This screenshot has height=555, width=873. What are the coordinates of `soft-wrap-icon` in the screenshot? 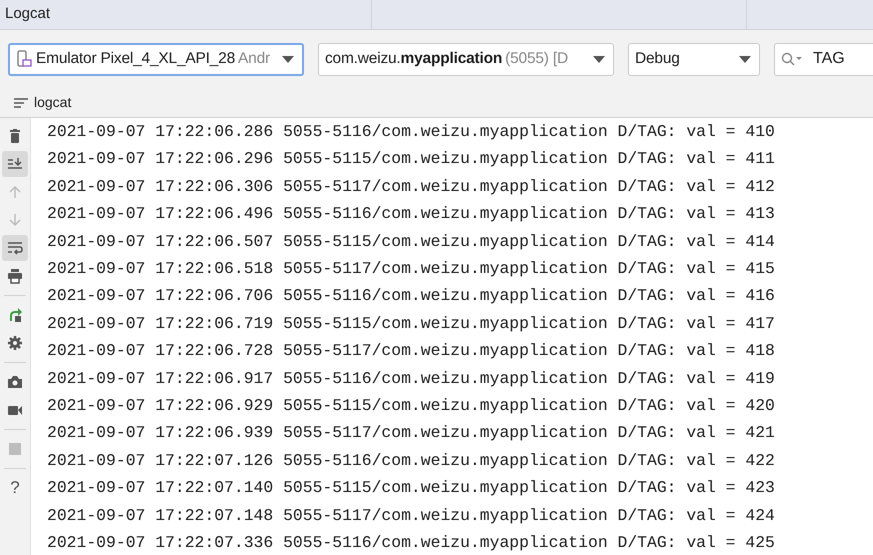 It's located at (15, 248).